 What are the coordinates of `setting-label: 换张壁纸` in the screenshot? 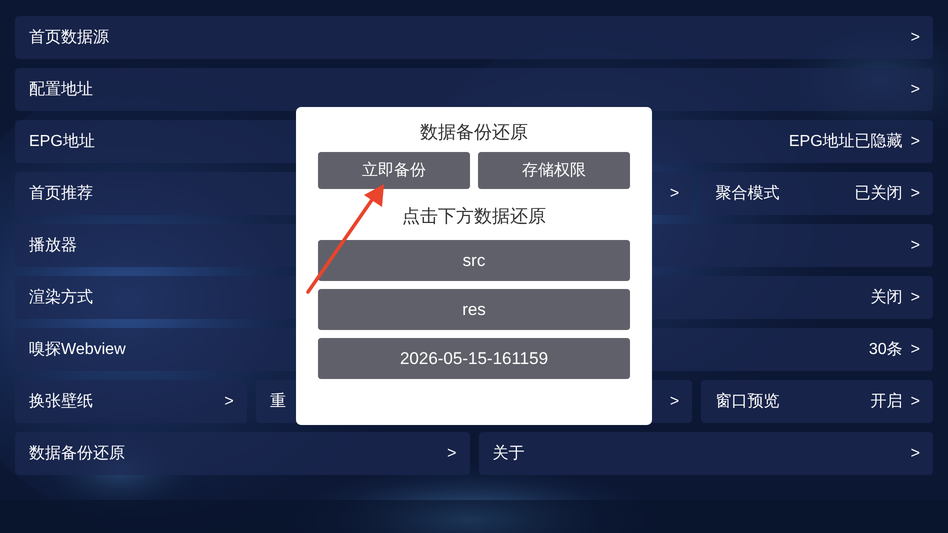 It's located at (61, 402).